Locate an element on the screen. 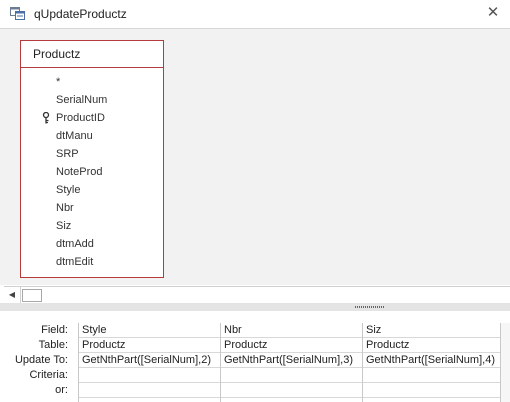 This screenshot has height=402, width=510. grid-cell-update-to: GetNthPart([SerialNum],4) is located at coordinates (432, 360).